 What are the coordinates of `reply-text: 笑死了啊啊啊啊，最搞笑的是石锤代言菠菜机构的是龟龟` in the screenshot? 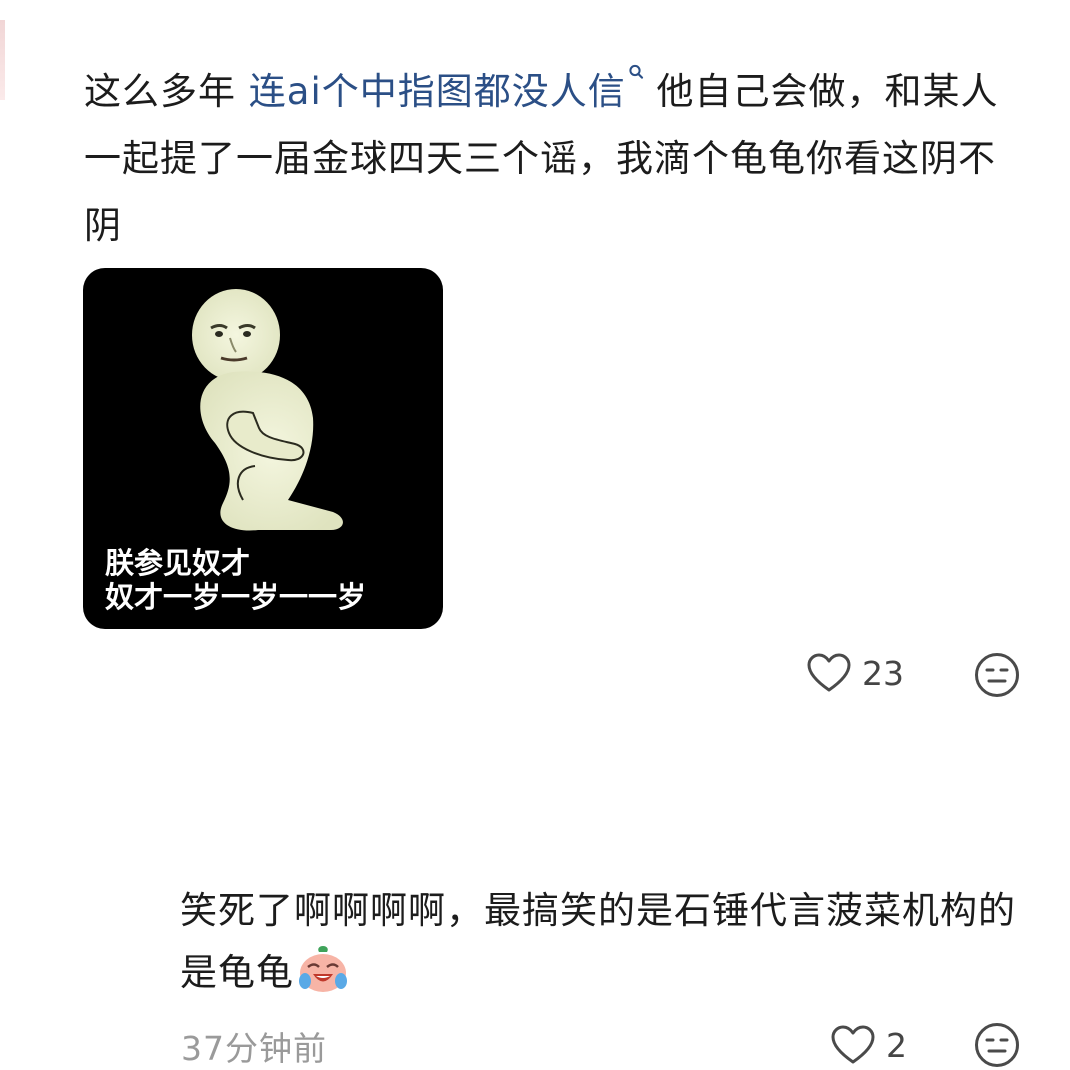 It's located at (605, 942).